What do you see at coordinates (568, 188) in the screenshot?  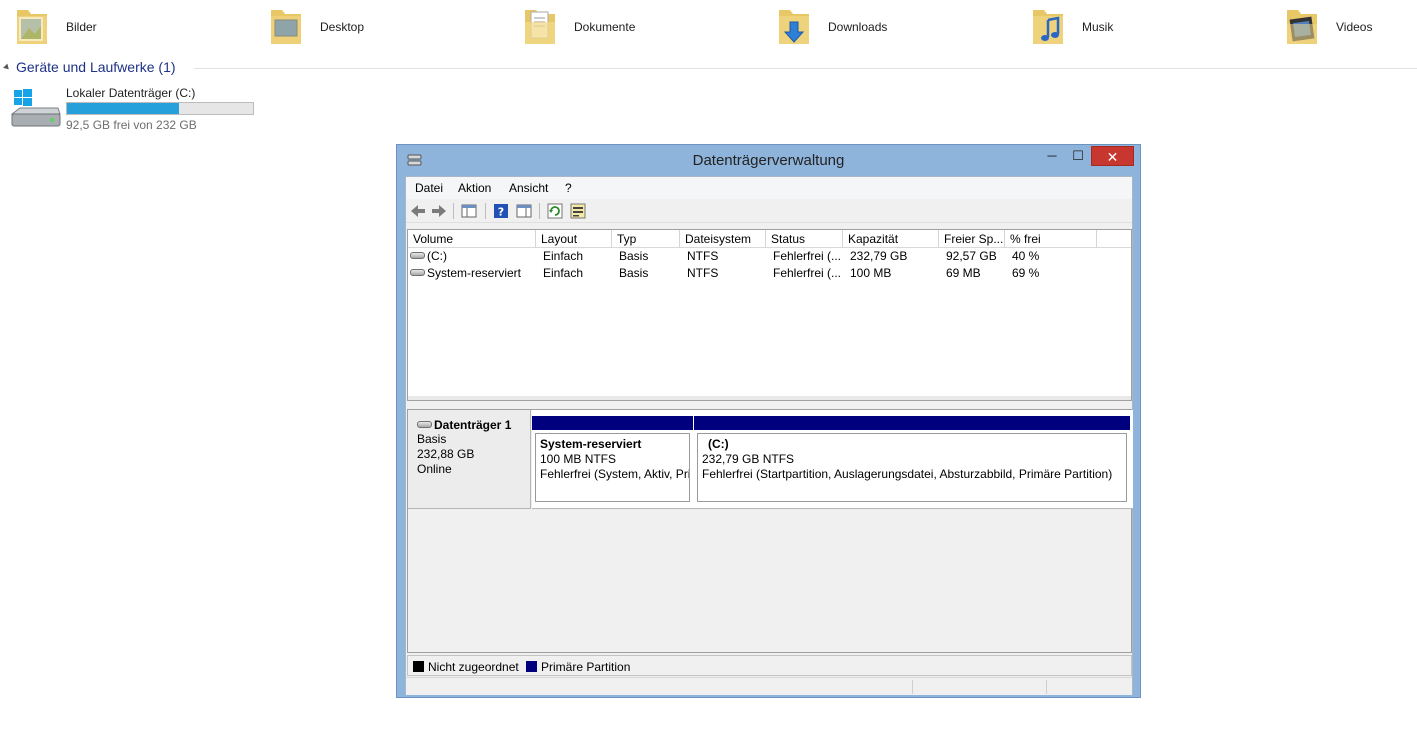 I see `menu-help: ?` at bounding box center [568, 188].